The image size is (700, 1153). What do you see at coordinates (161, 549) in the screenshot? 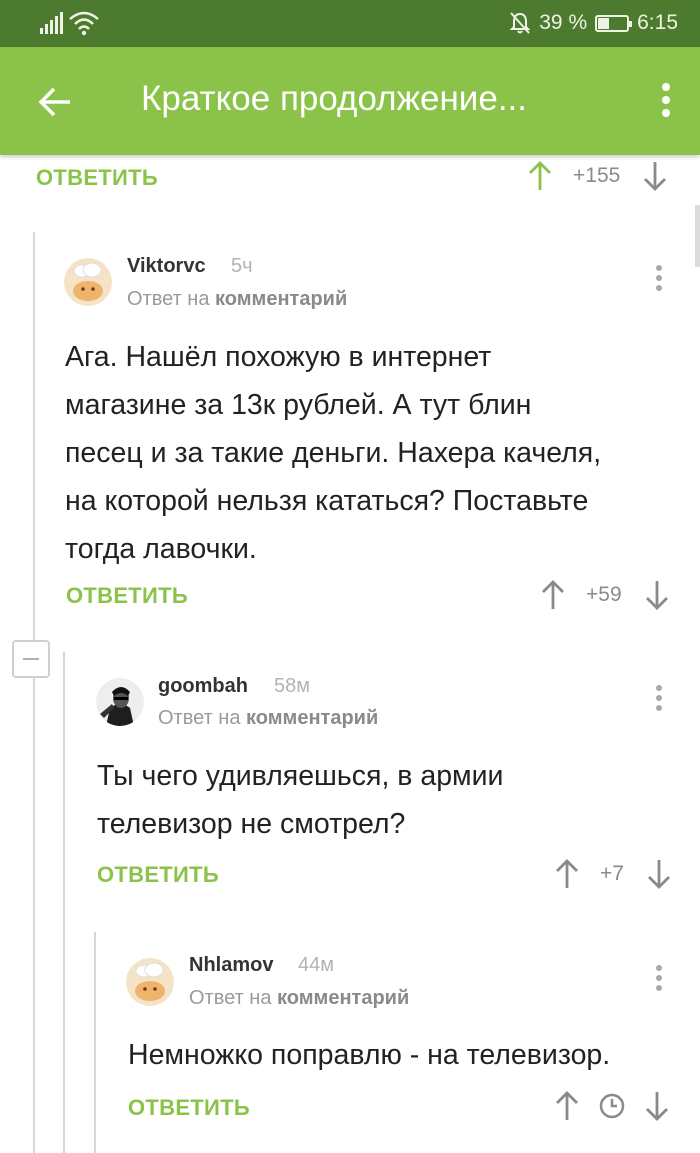
I see `comment-line: тогда лавочки.` at bounding box center [161, 549].